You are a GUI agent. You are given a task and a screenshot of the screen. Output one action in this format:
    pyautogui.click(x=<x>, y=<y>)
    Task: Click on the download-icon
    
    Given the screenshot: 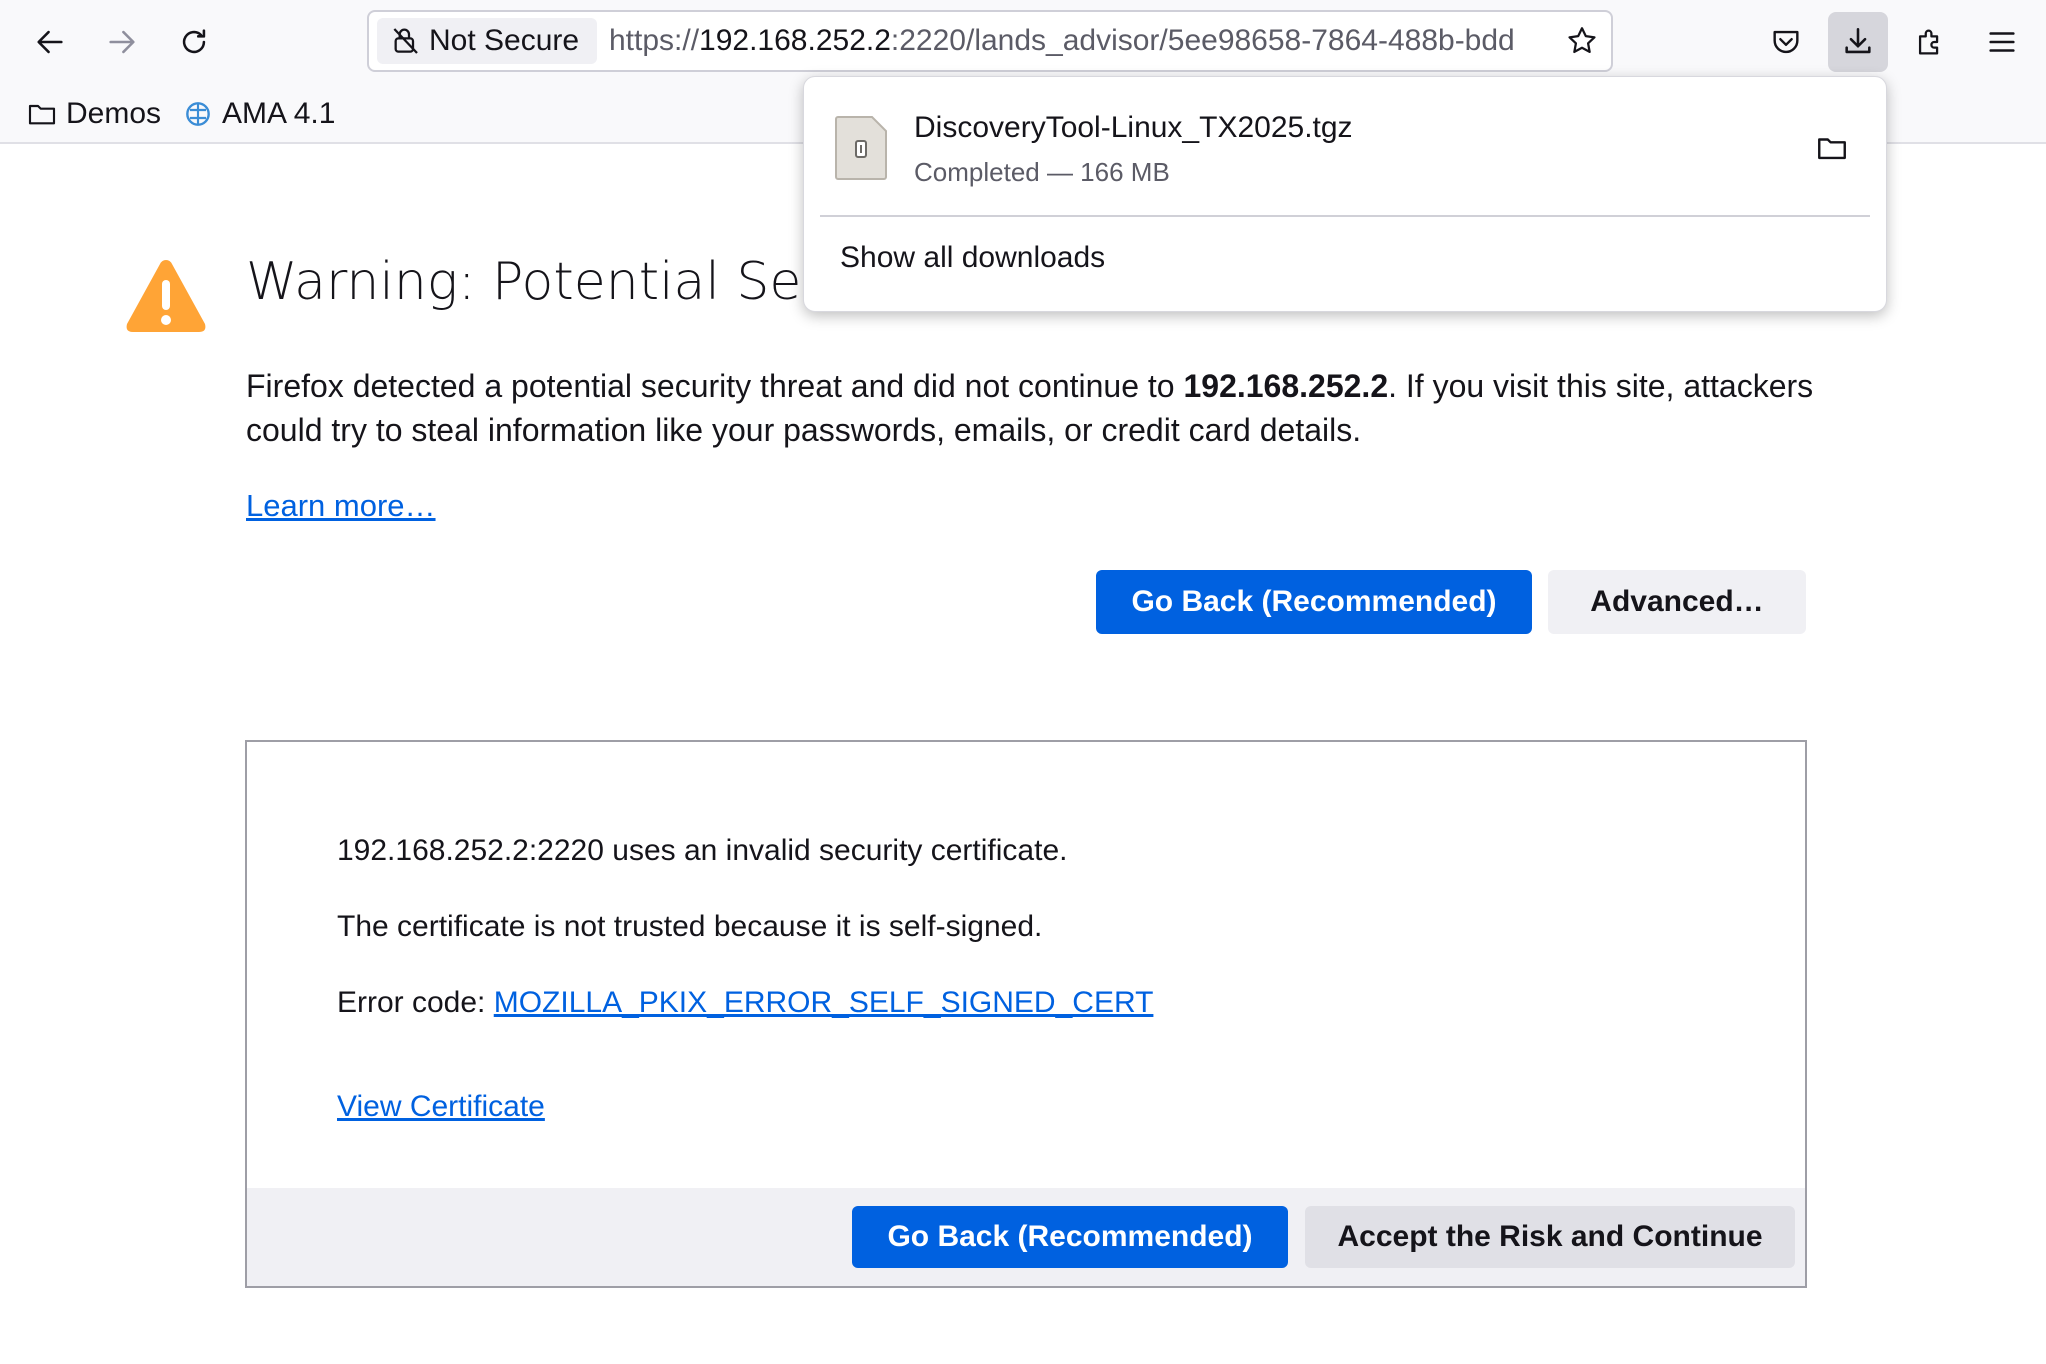 What is the action you would take?
    pyautogui.click(x=1858, y=40)
    